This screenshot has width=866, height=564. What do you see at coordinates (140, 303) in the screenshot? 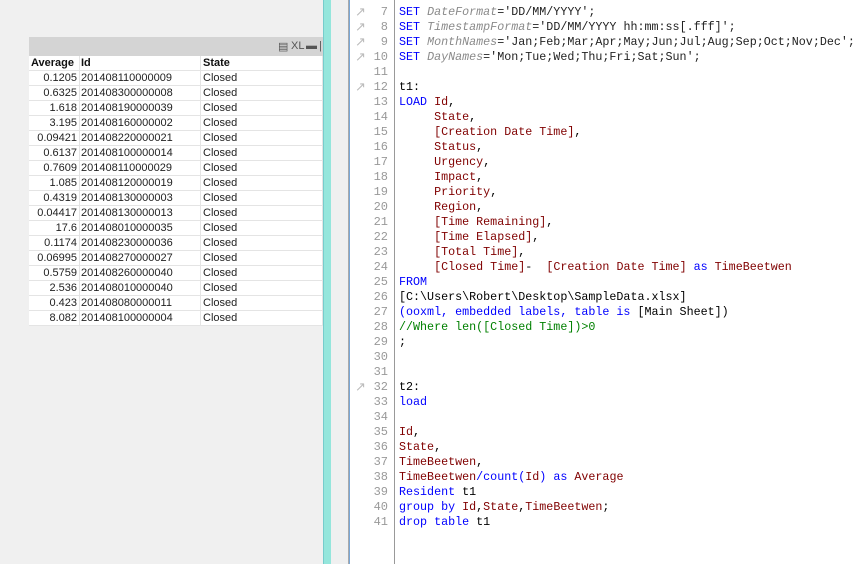
I see `cell-id: 201408080000011` at bounding box center [140, 303].